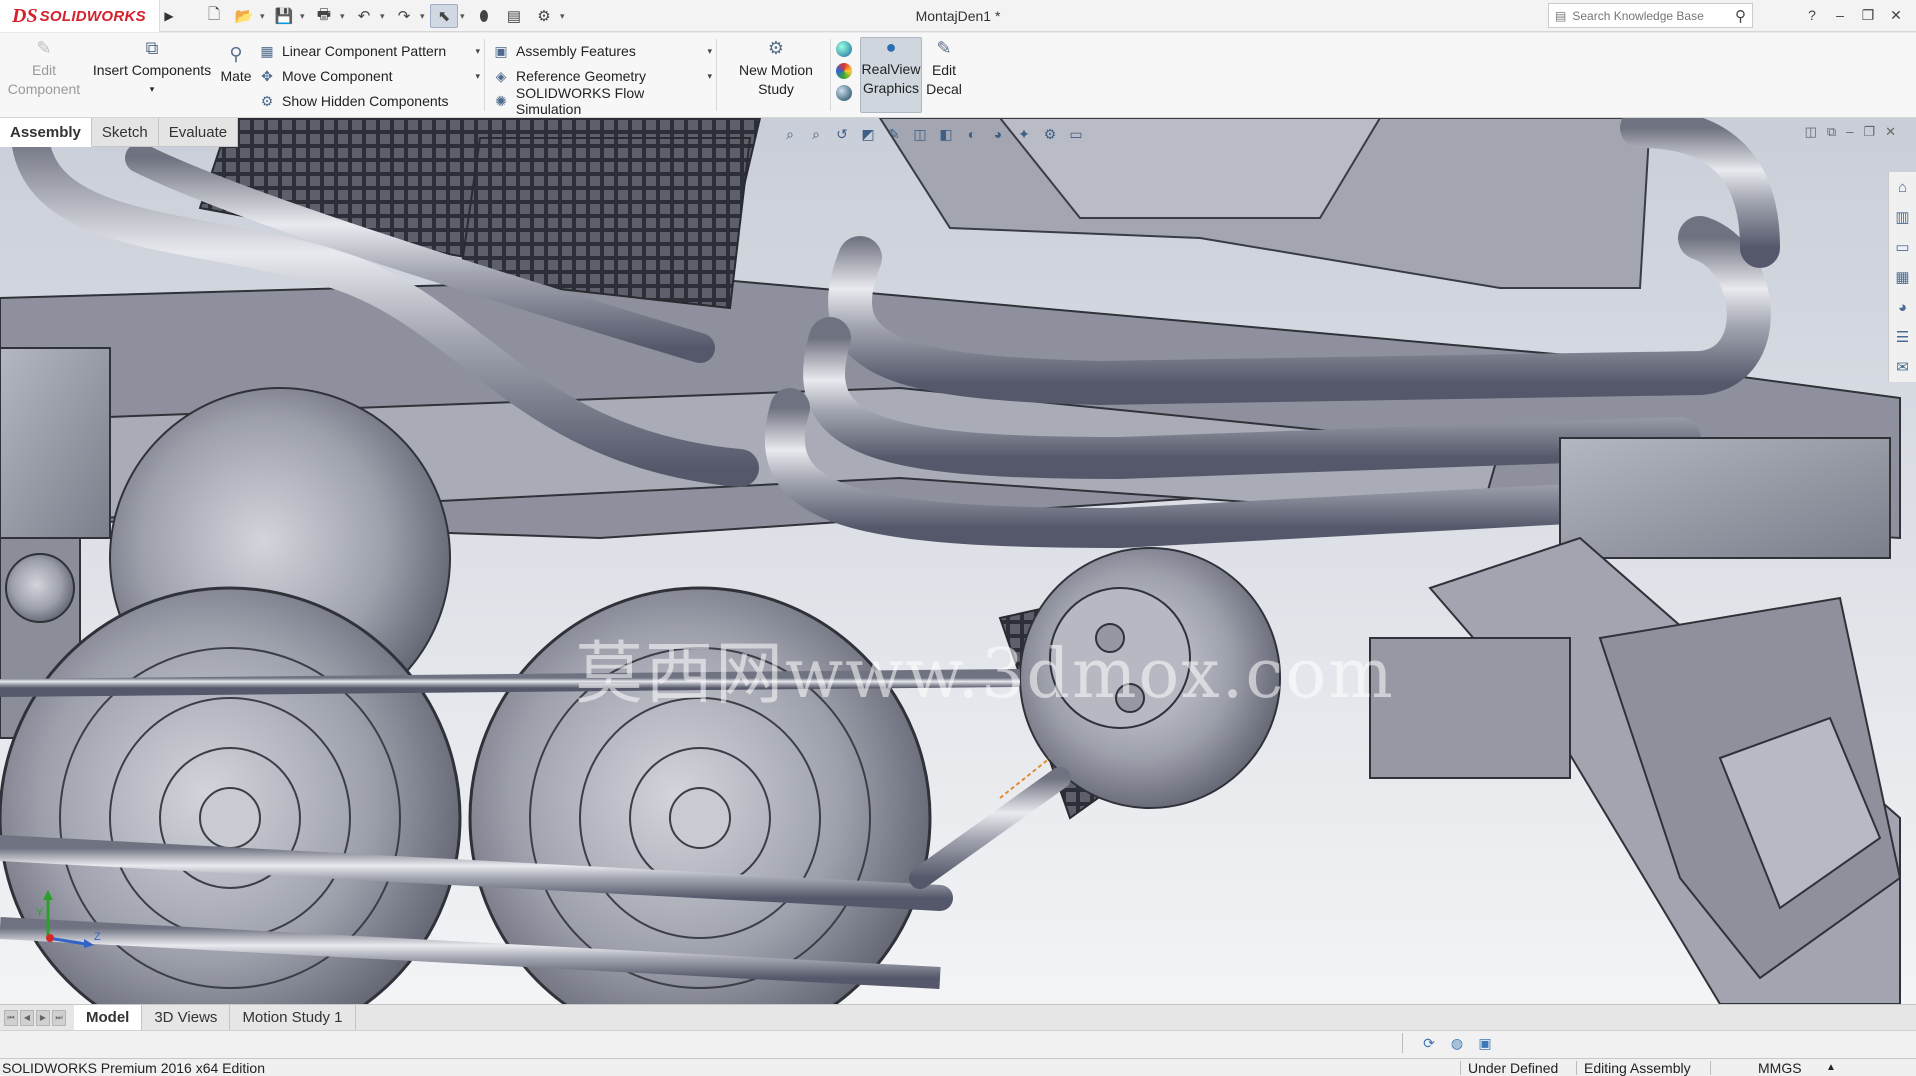 This screenshot has width=1916, height=1076. I want to click on appearance-sphere-icon, so click(844, 49).